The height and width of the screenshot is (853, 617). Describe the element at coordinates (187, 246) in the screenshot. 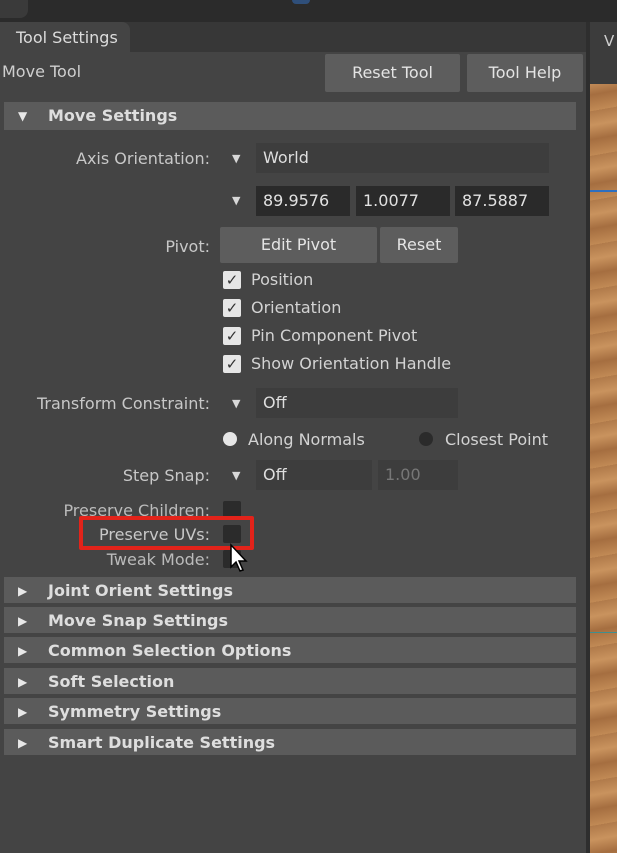

I see `pivot-label: Pivot:` at that location.